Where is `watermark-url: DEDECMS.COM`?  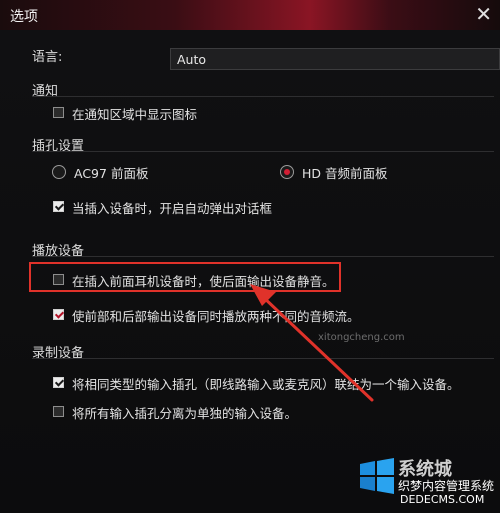
watermark-url: DEDECMS.COM is located at coordinates (442, 499).